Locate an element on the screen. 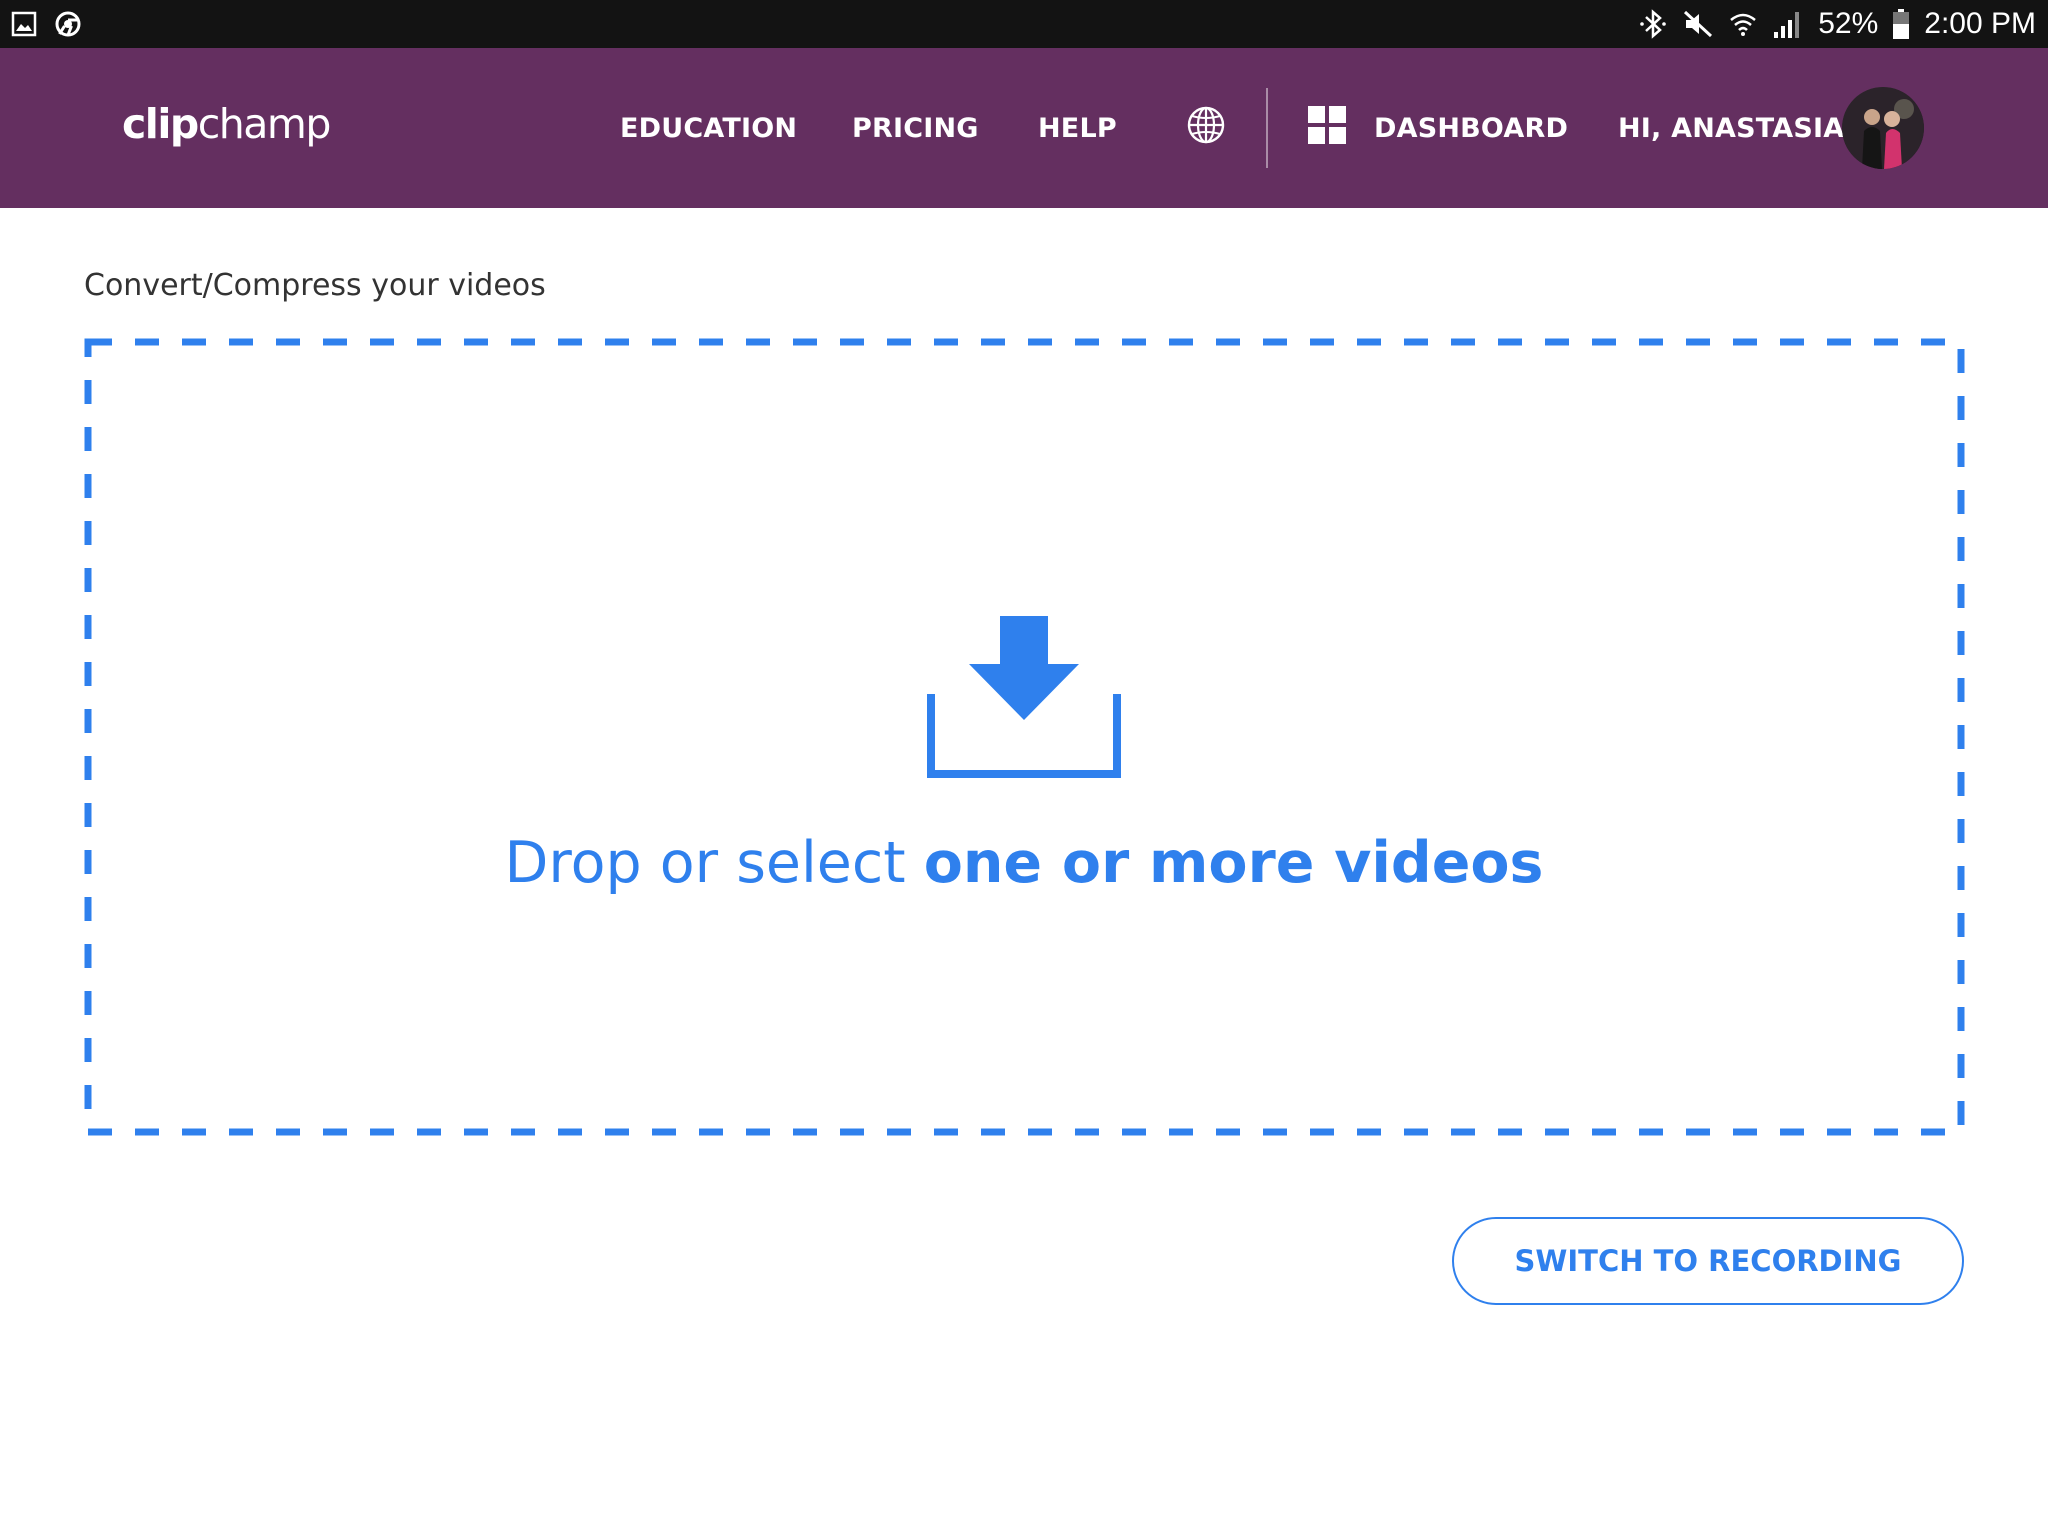 The image size is (2048, 1536). nav-dashboard: DASHBOARD is located at coordinates (1438, 128).